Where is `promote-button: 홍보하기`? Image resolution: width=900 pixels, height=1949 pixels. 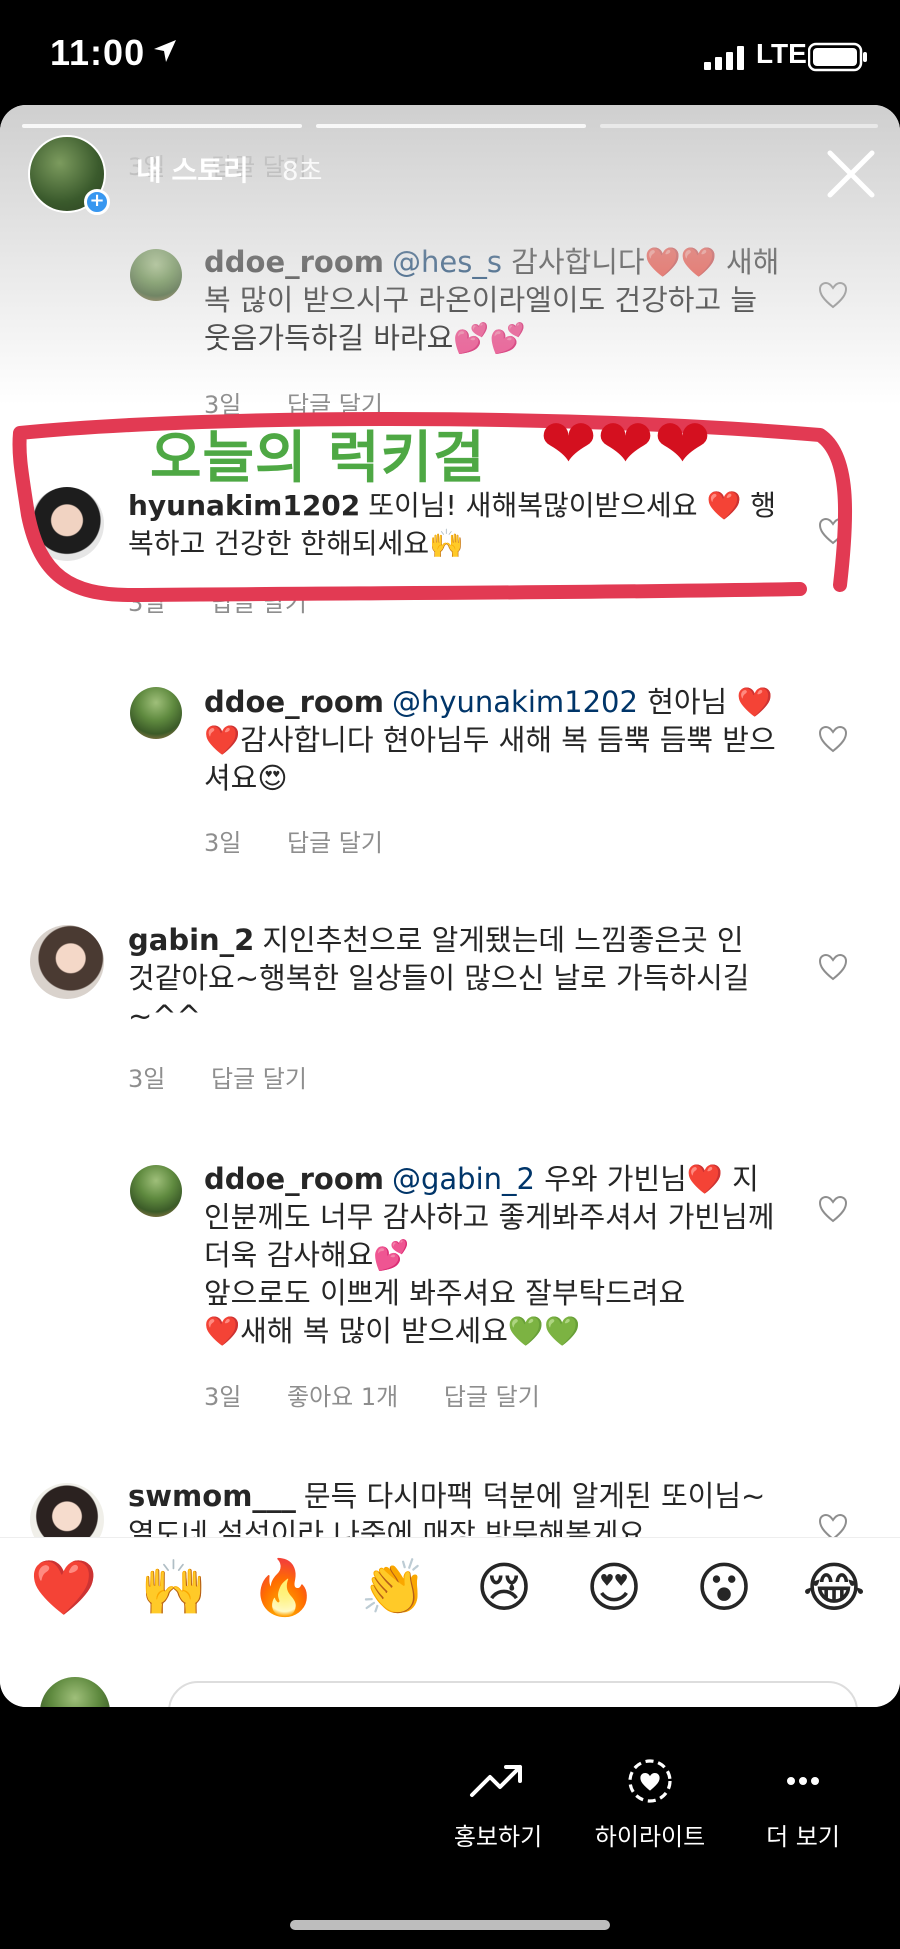
promote-button: 홍보하기 is located at coordinates (498, 1804).